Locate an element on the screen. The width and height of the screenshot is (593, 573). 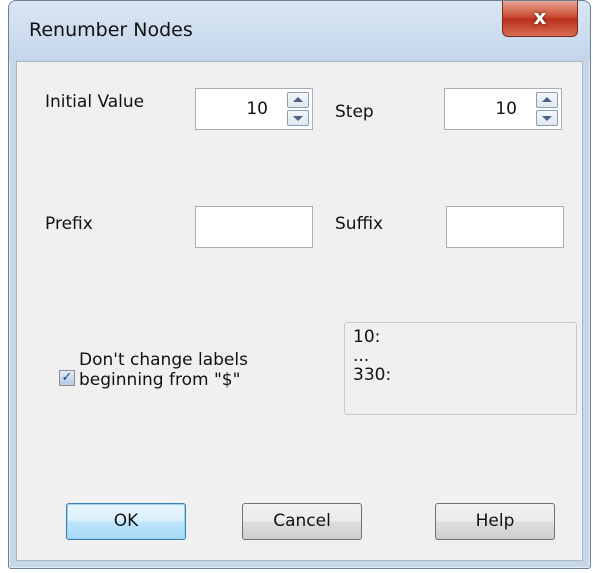
initial-value-decrement-button is located at coordinates (298, 118).